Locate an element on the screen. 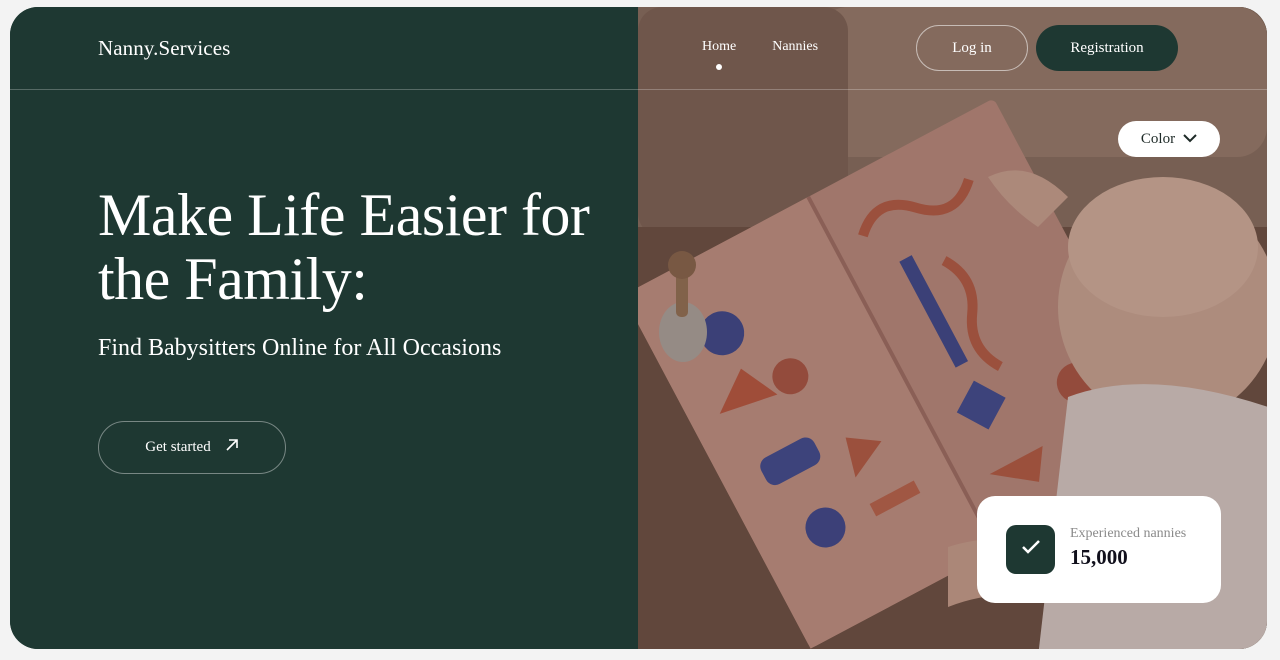  nav-nannies: Nannies is located at coordinates (795, 47).